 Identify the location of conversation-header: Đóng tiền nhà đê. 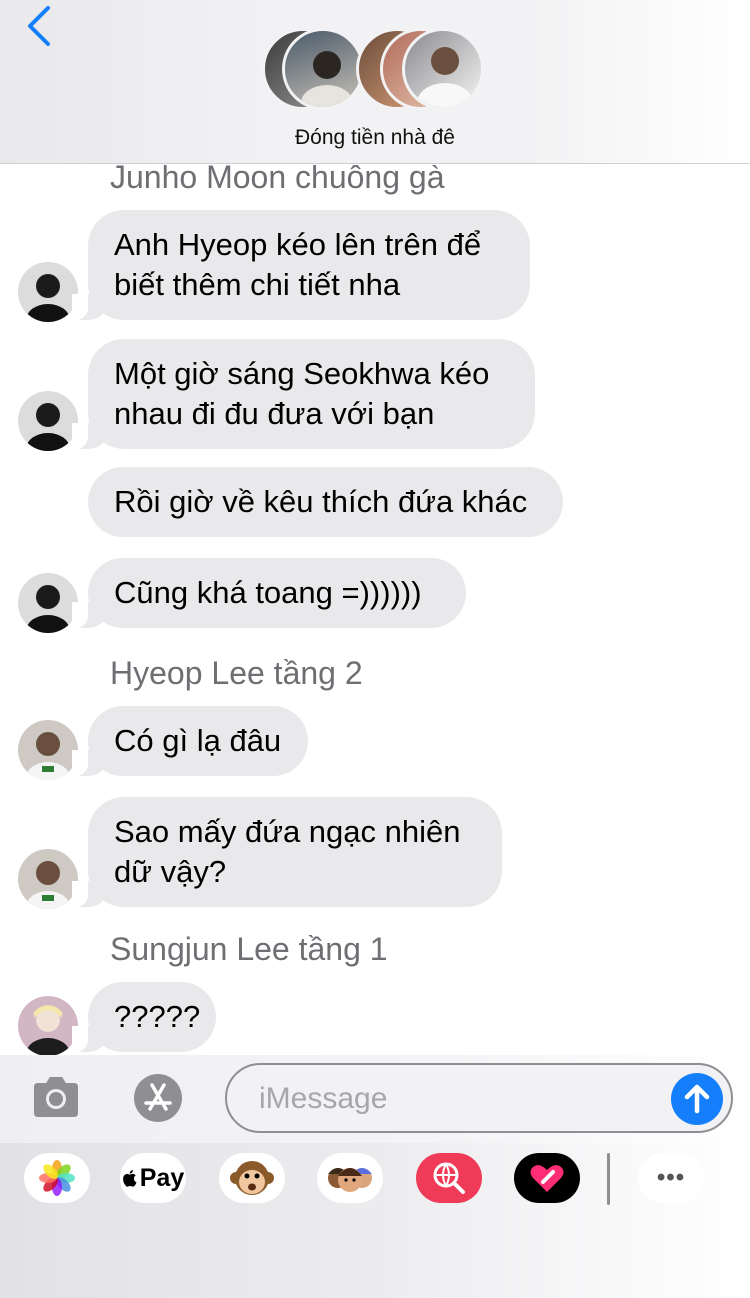
(375, 82).